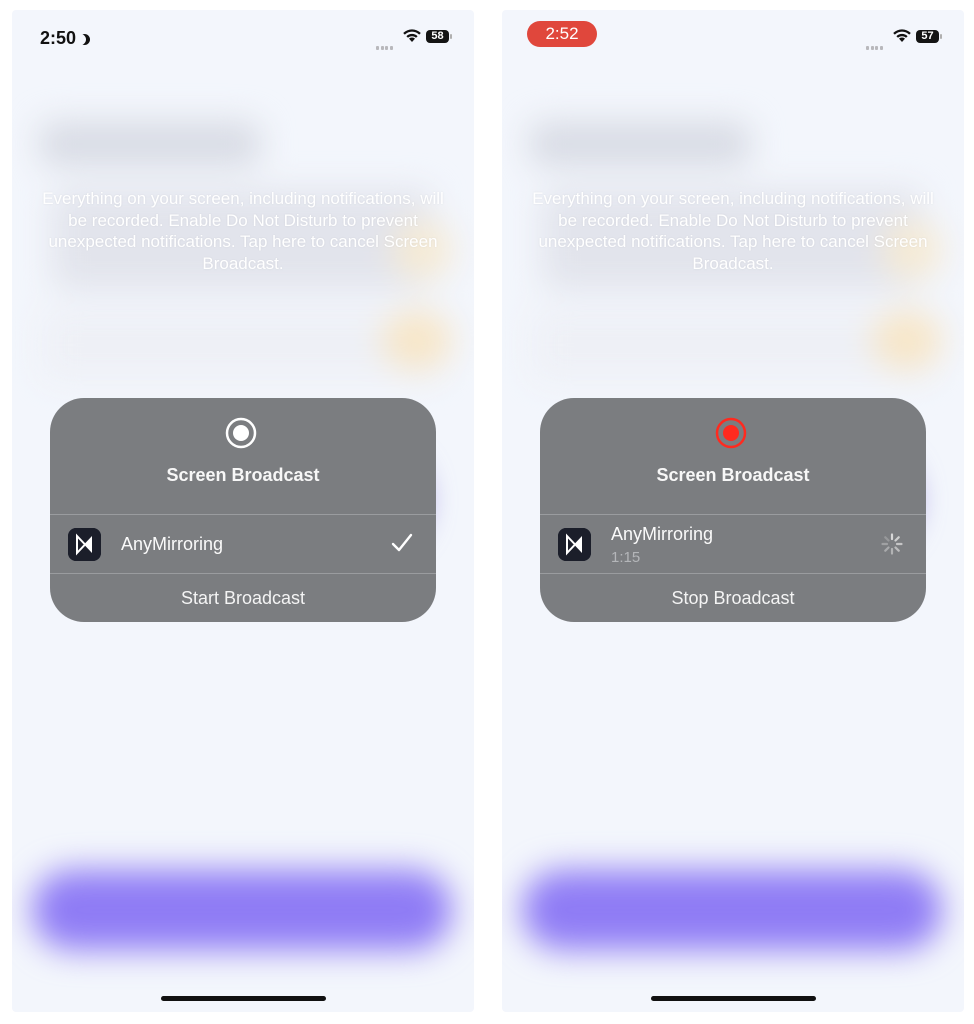 Image resolution: width=974 pixels, height=1024 pixels. I want to click on checkmark-icon, so click(402, 542).